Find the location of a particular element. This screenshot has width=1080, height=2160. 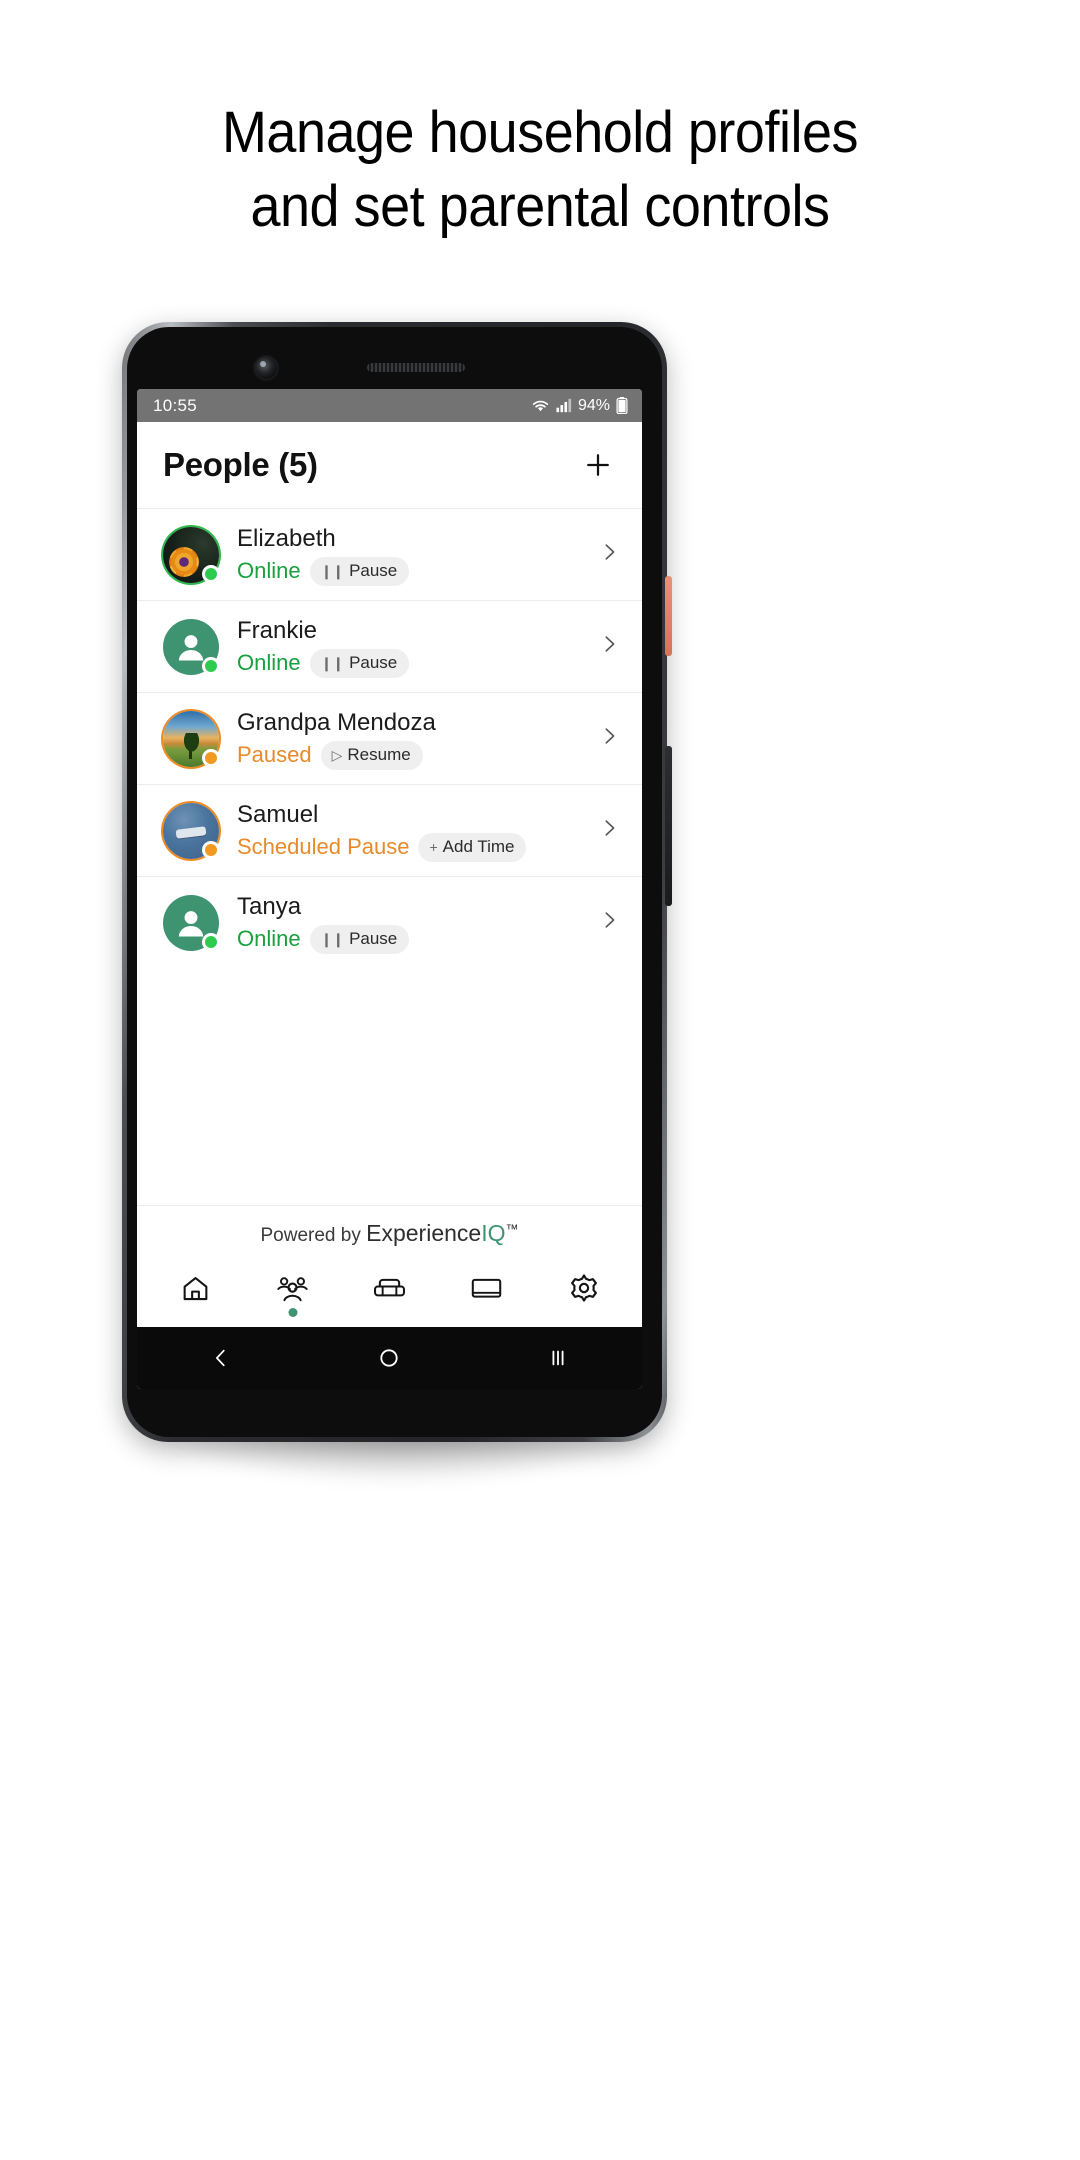

status-bar-time: 10:55 is located at coordinates (175, 405).